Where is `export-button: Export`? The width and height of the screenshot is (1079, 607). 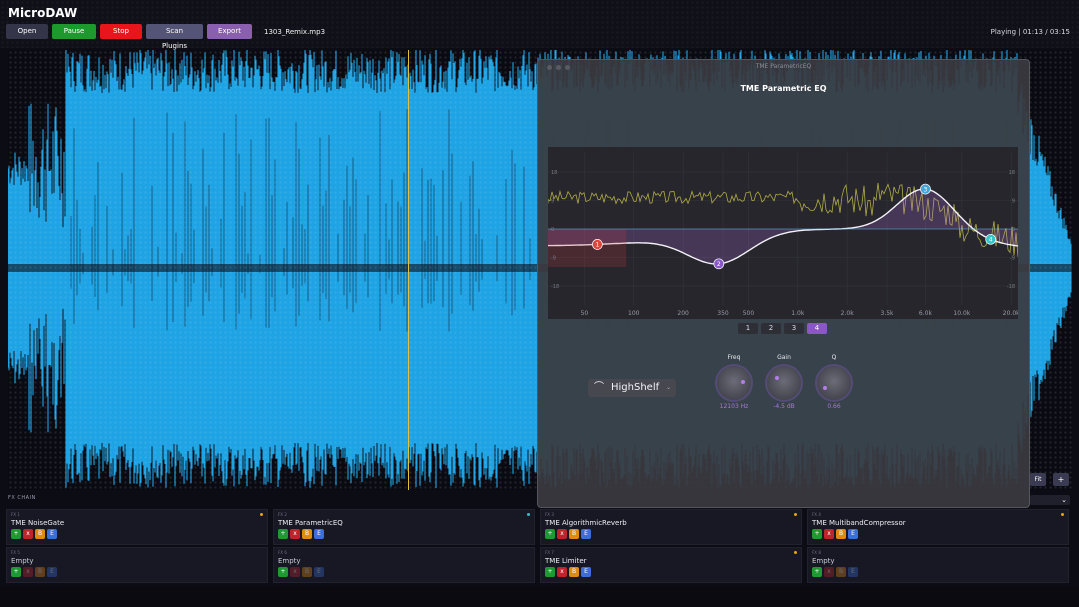
export-button: Export is located at coordinates (229, 31).